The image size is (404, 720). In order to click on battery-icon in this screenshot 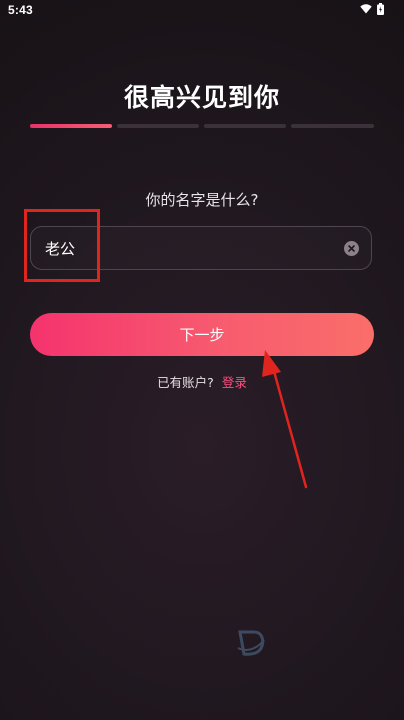, I will do `click(380, 9)`.